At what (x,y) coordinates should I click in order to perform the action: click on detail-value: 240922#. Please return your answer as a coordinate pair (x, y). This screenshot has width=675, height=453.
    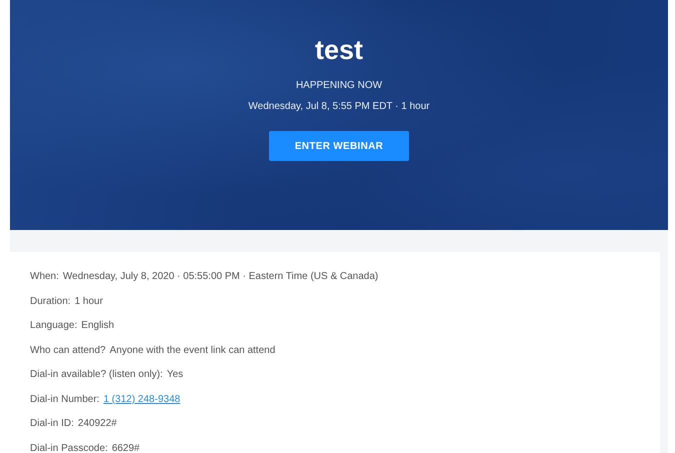
    Looking at the image, I should click on (97, 423).